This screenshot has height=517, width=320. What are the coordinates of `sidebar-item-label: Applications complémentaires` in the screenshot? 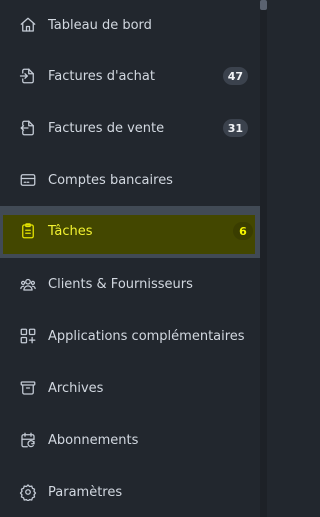 It's located at (146, 336).